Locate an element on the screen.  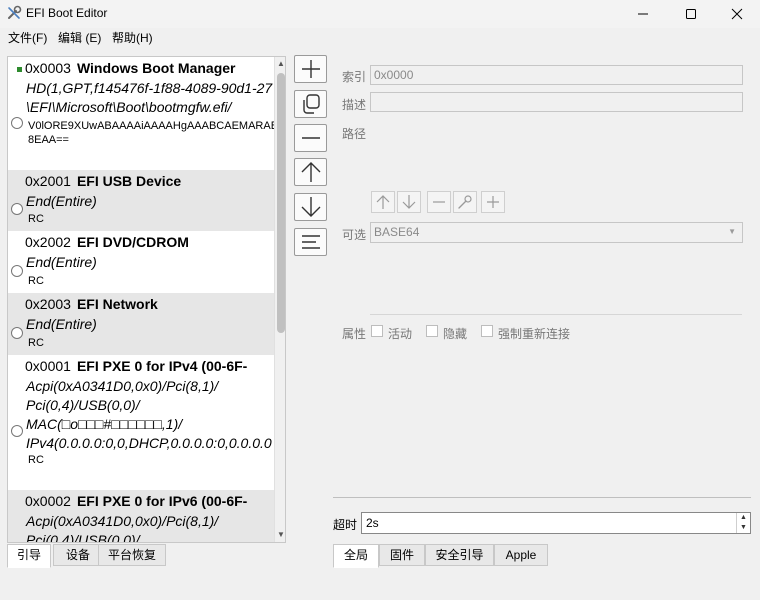
wrench-icon is located at coordinates (465, 202).